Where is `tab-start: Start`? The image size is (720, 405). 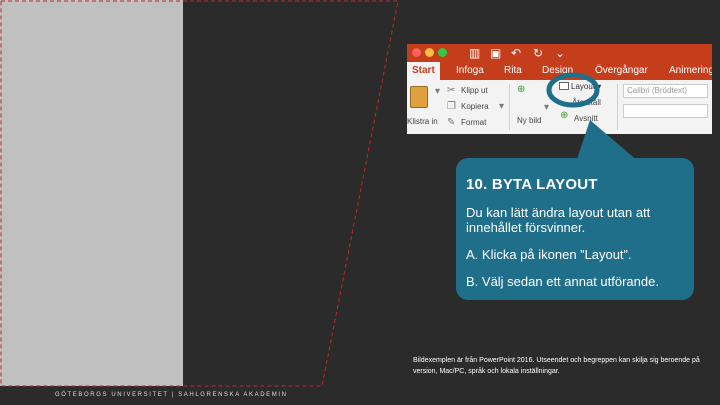 tab-start: Start is located at coordinates (423, 71).